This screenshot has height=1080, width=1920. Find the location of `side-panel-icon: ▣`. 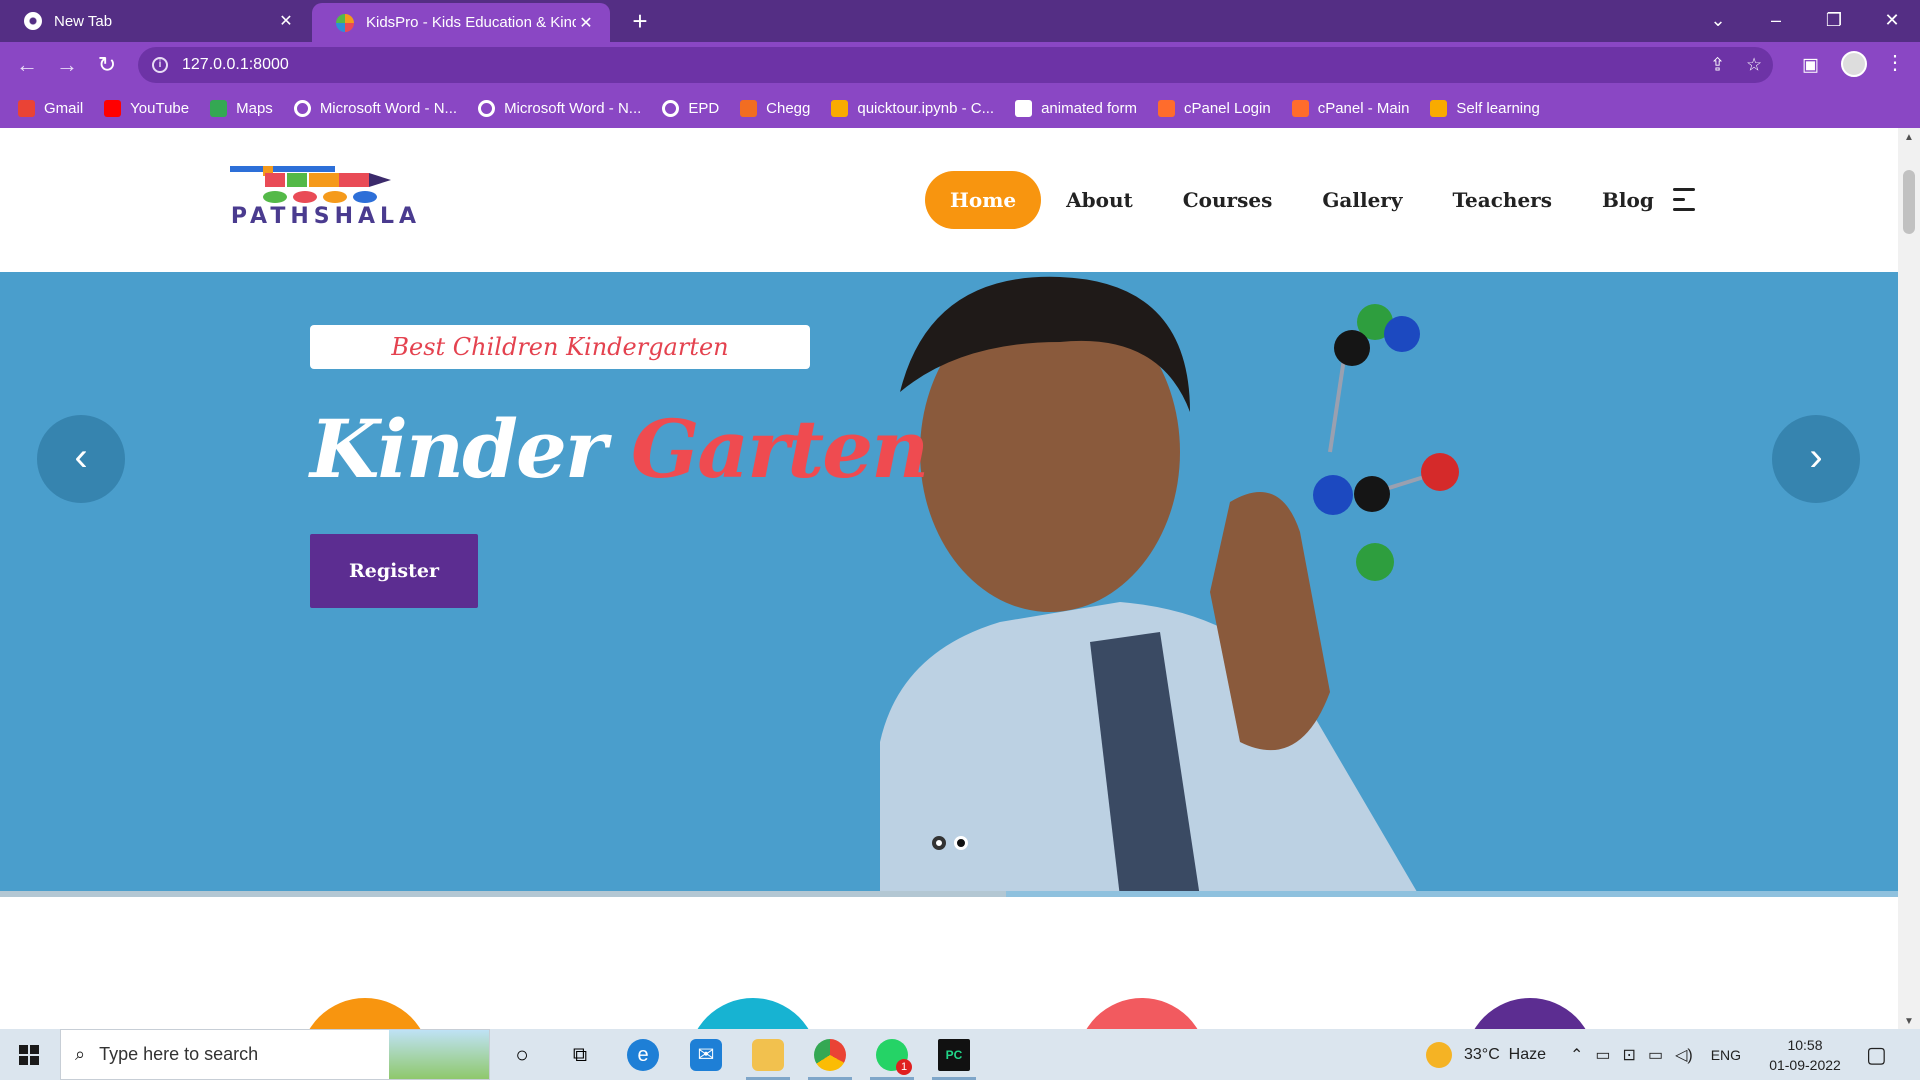

side-panel-icon: ▣ is located at coordinates (1810, 65).